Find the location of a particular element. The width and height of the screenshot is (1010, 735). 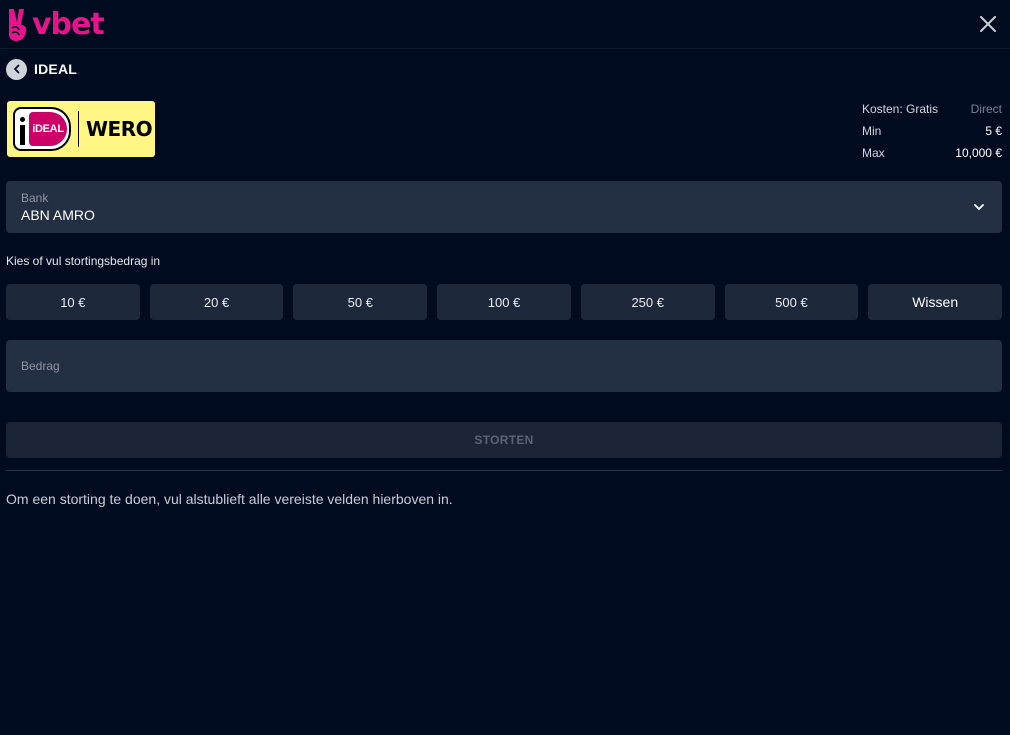

ideal-i-dot is located at coordinates (22, 119).